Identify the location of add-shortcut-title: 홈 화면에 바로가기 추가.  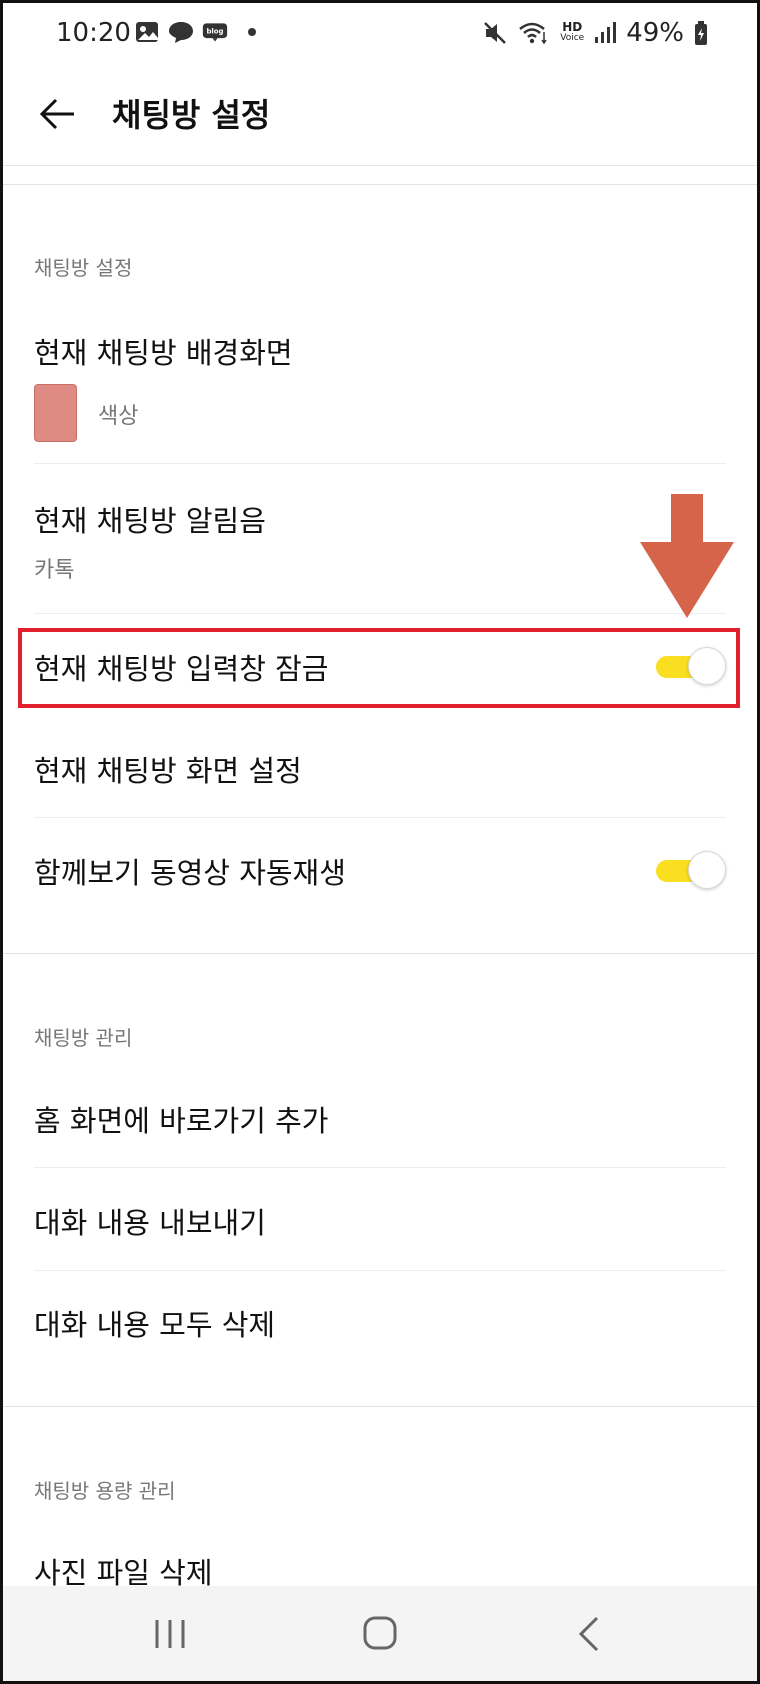
(181, 1119).